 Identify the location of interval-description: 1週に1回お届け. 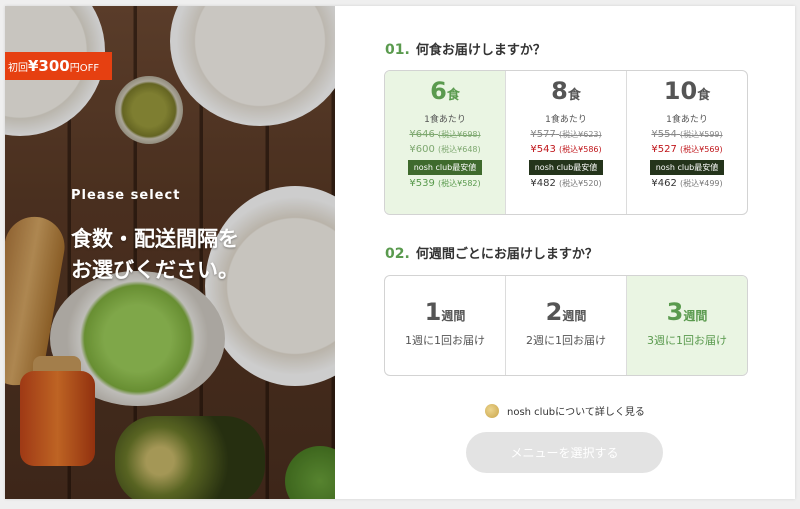
(445, 340).